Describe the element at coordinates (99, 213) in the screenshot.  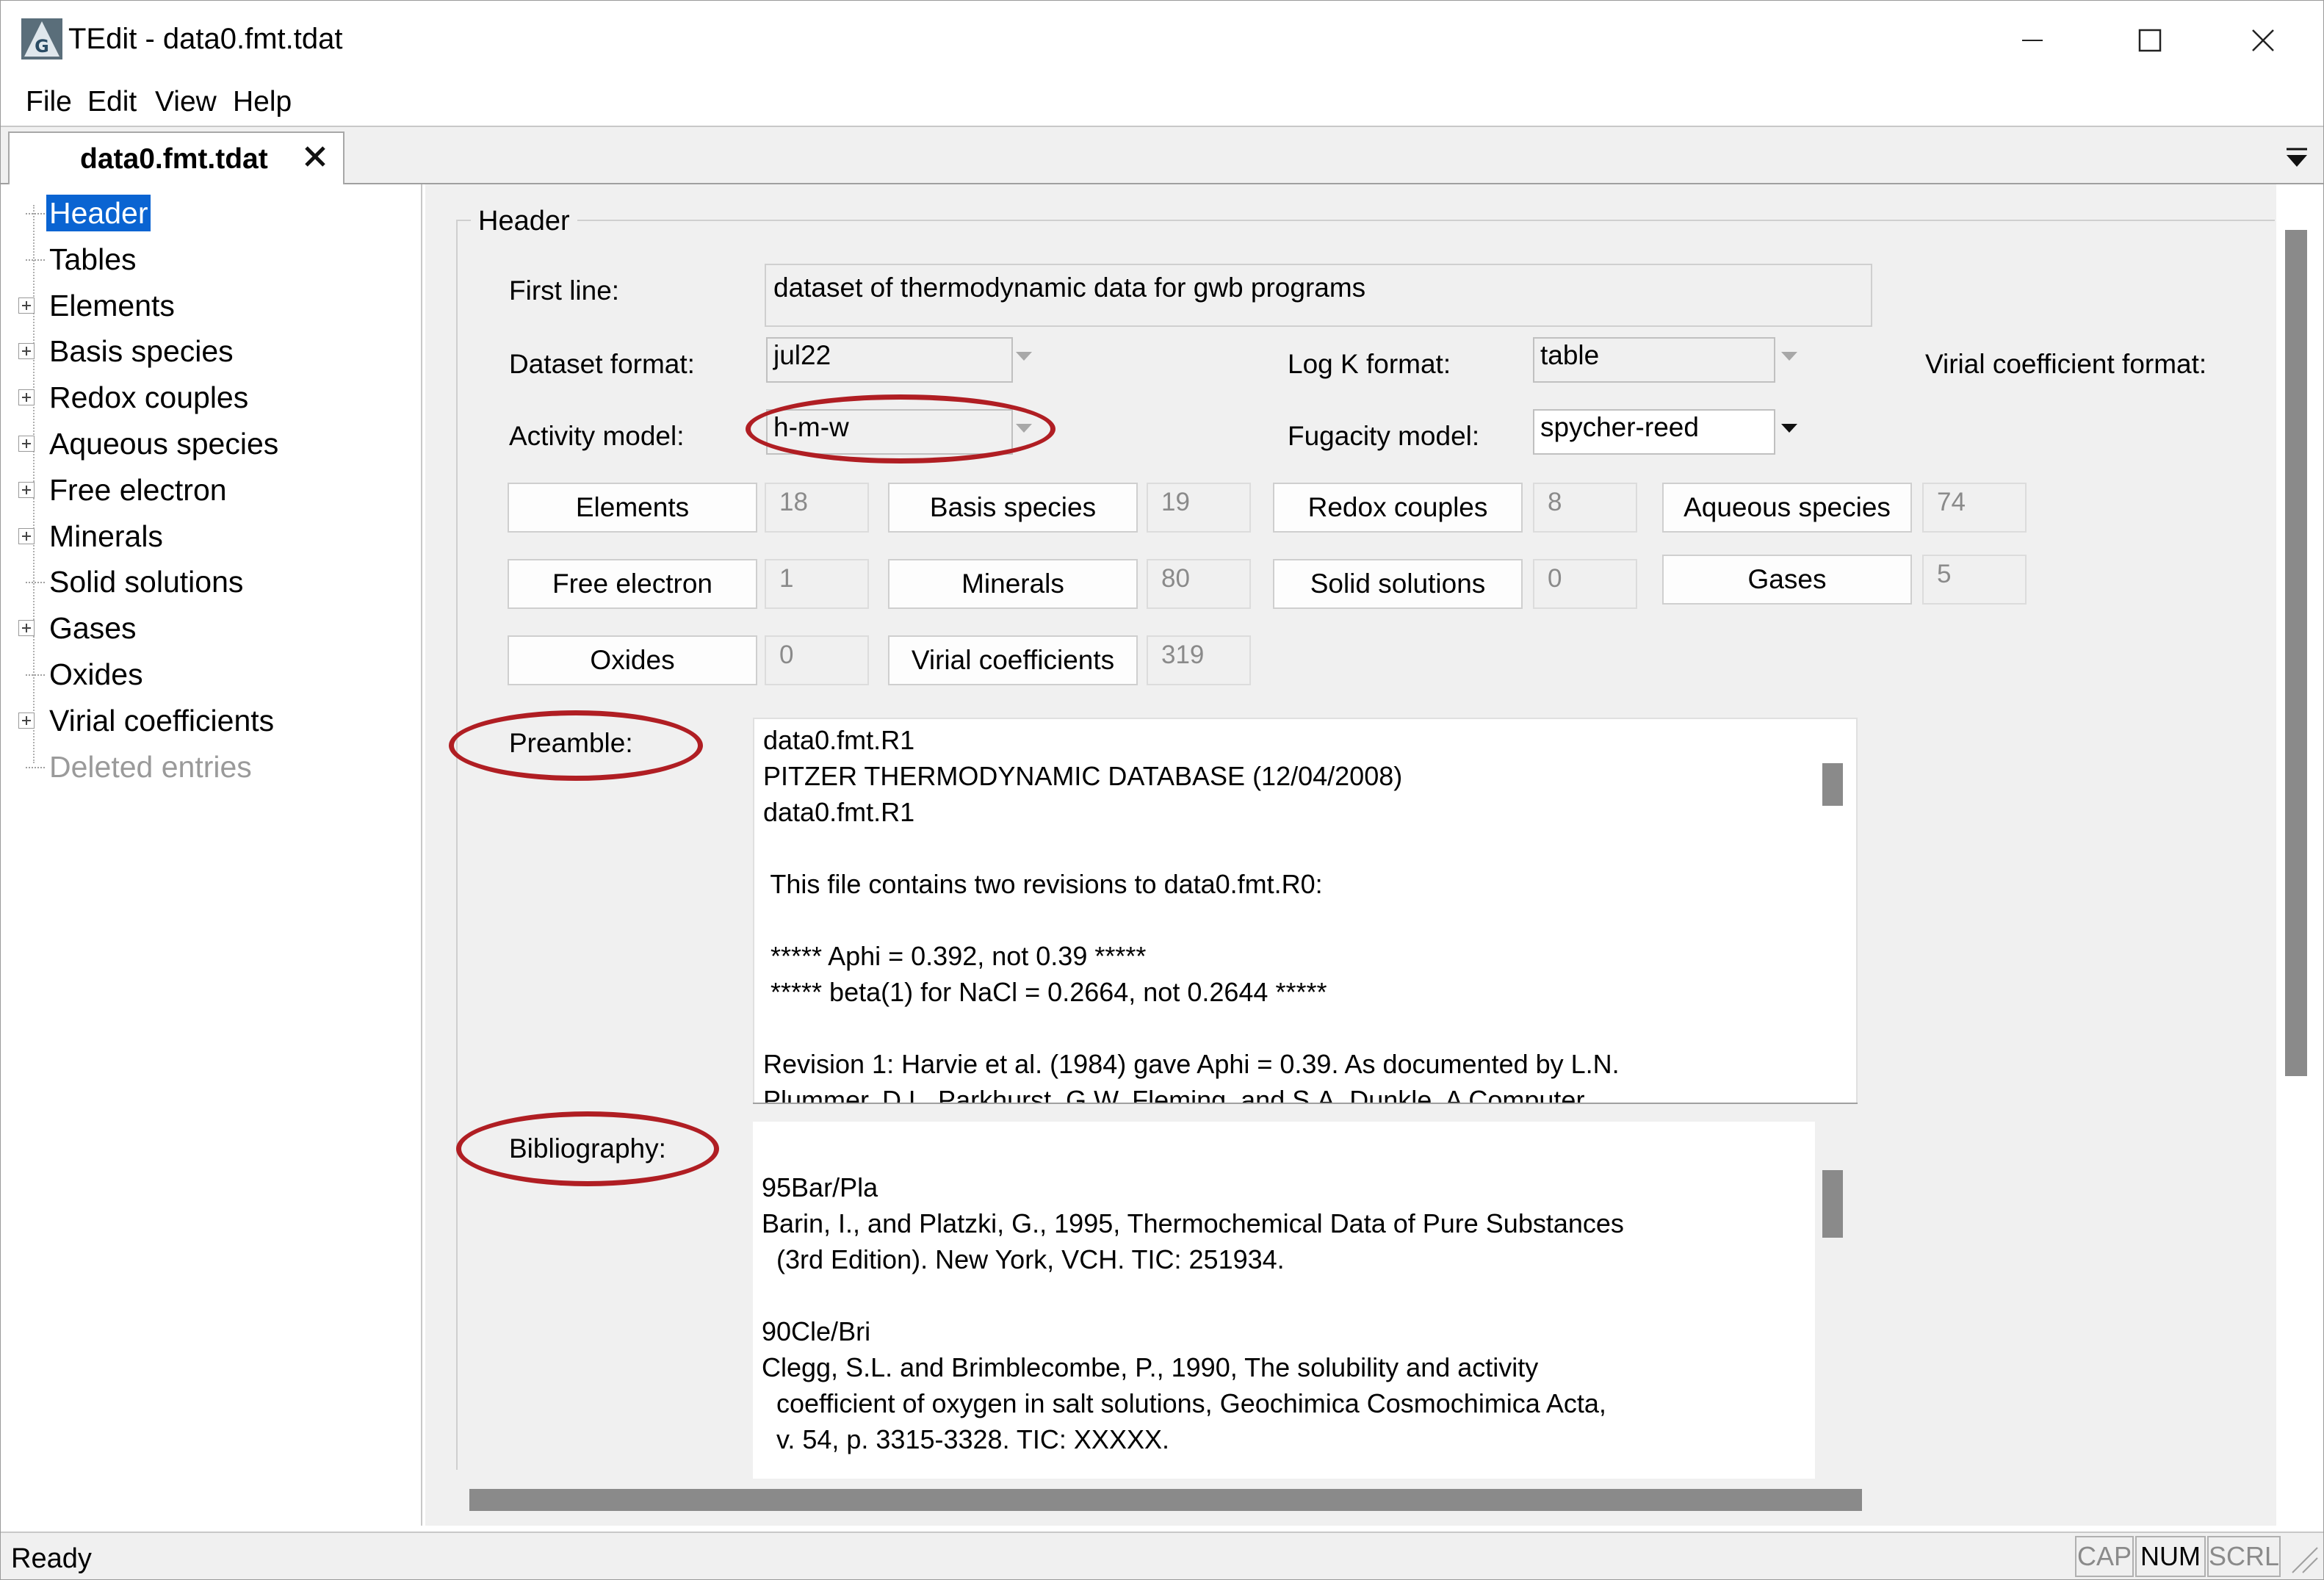
I see `tree-item-label: Header` at that location.